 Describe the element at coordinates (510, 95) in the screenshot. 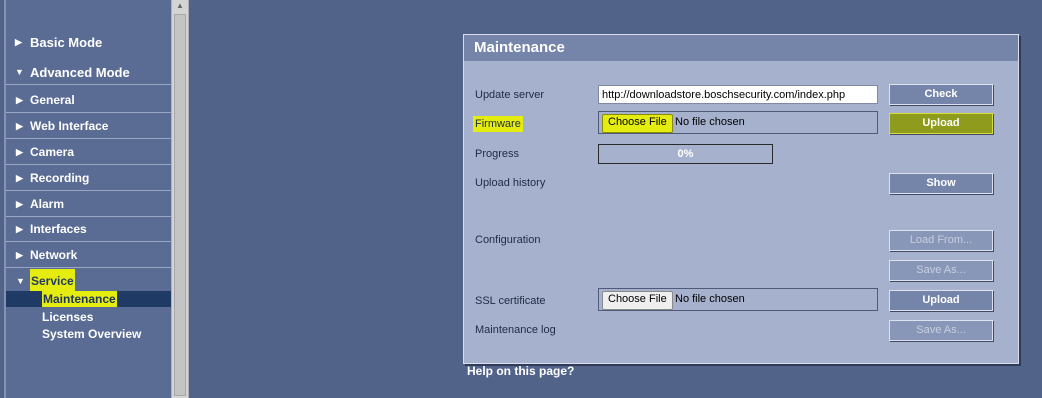

I see `update-server-label: Update server` at that location.